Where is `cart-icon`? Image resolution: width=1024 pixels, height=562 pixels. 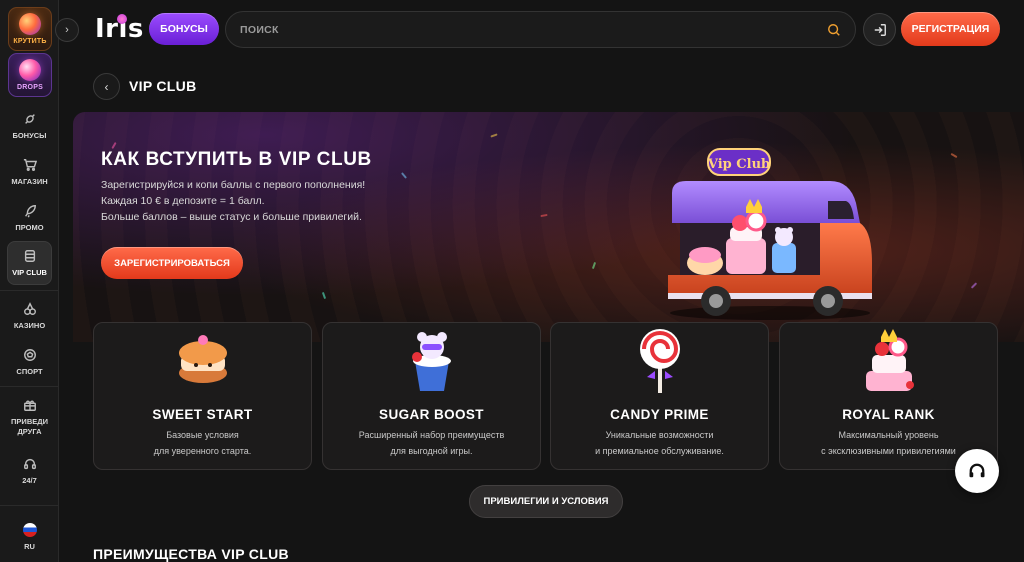
cart-icon is located at coordinates (30, 164).